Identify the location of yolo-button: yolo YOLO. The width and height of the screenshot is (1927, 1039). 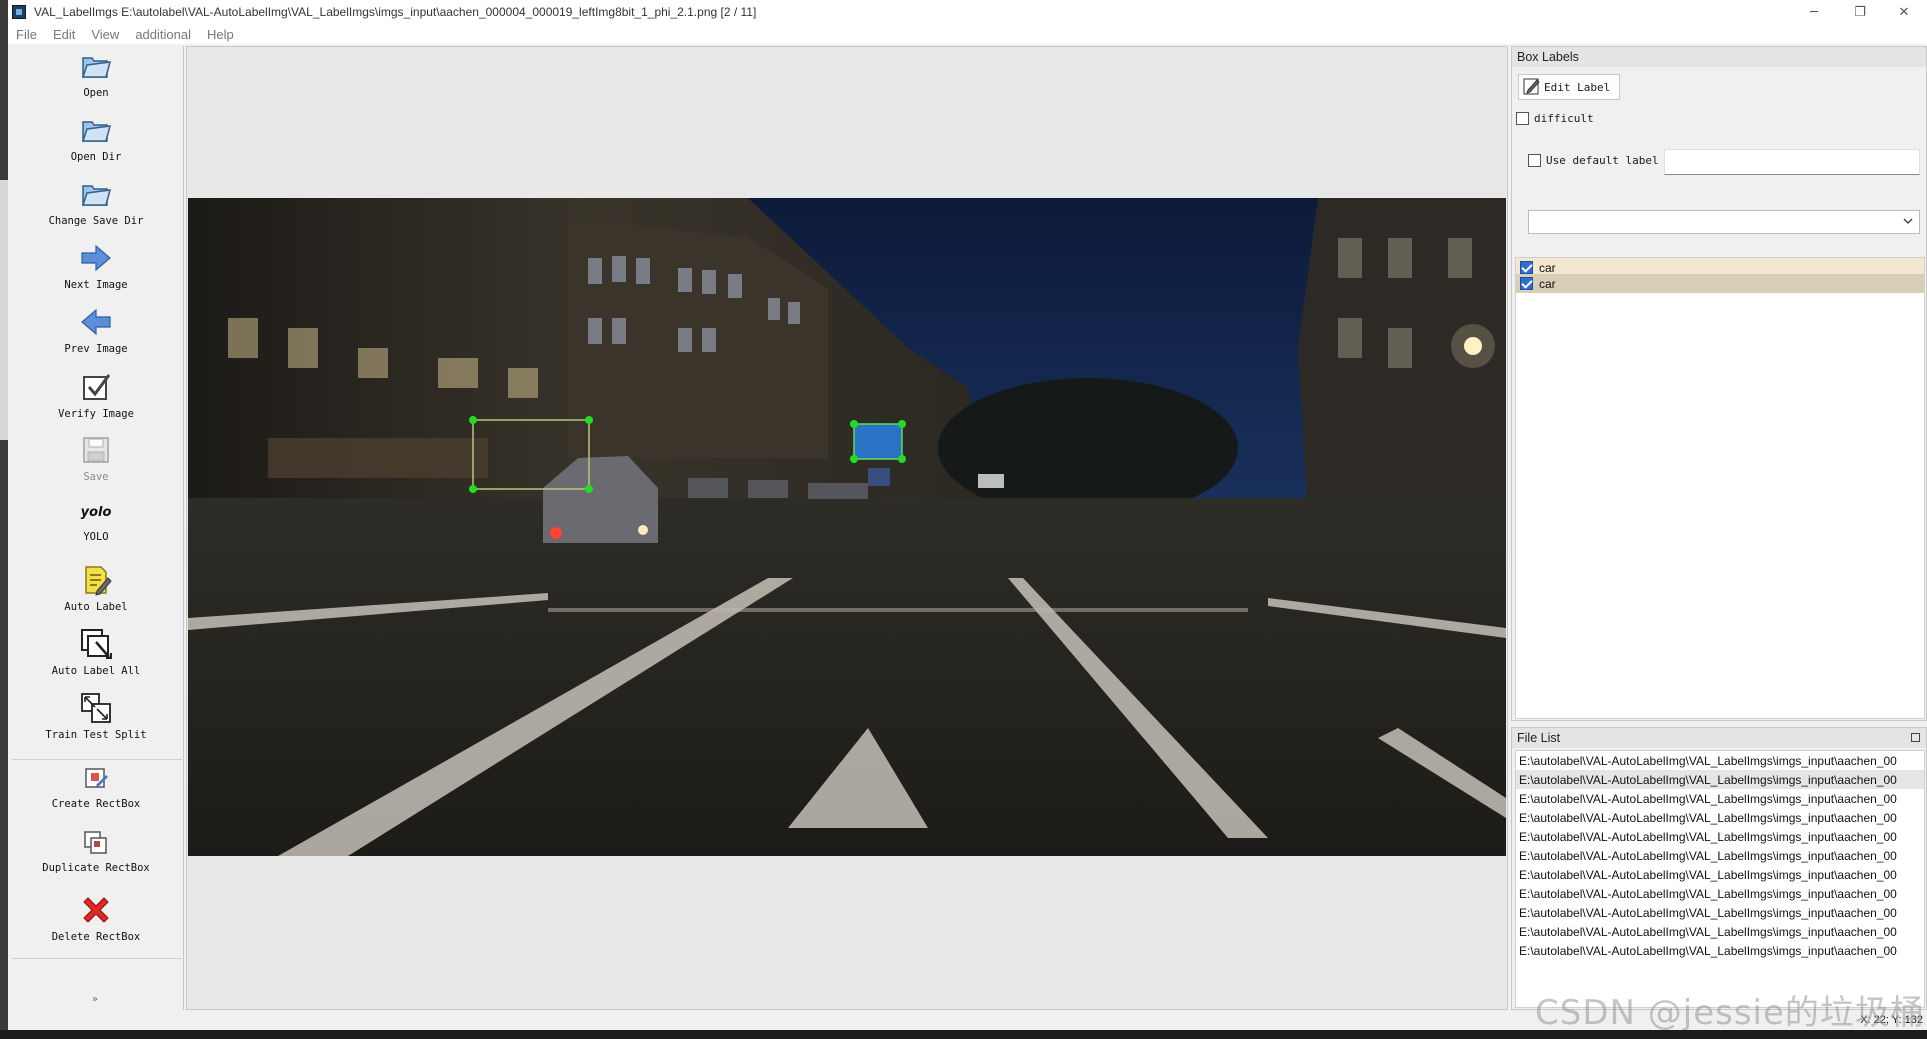
(96, 520).